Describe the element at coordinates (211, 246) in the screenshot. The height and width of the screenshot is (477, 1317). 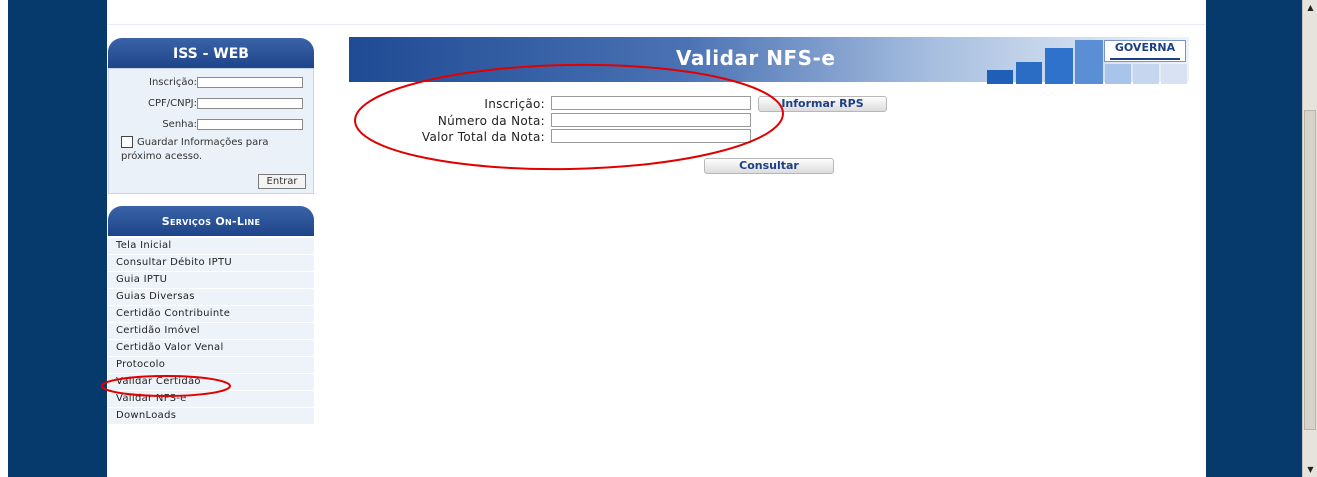
I see `menu-item-tela-inicial: Tela Inicial` at that location.